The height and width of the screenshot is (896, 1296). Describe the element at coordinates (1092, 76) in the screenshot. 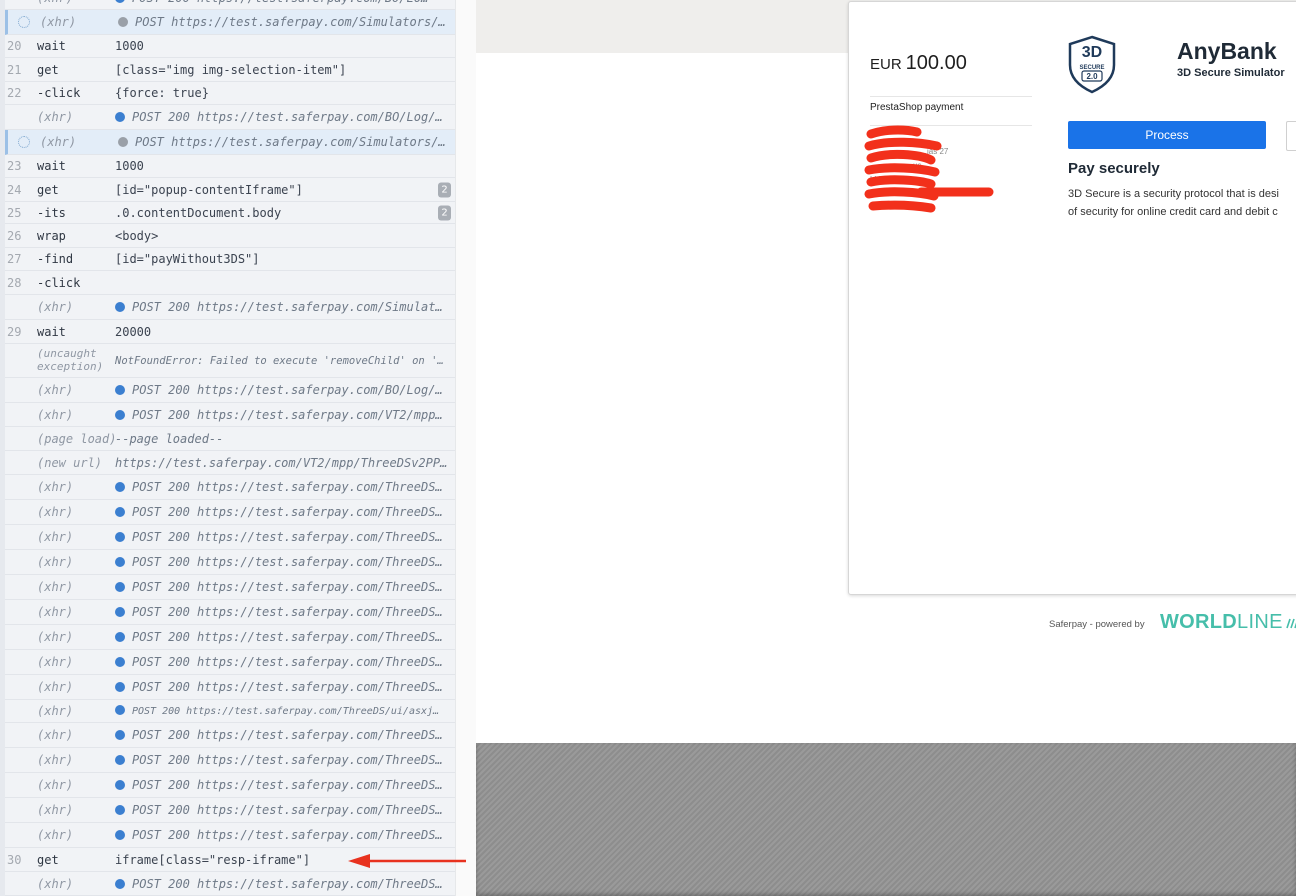

I see `logo-version-text: 2.0` at that location.